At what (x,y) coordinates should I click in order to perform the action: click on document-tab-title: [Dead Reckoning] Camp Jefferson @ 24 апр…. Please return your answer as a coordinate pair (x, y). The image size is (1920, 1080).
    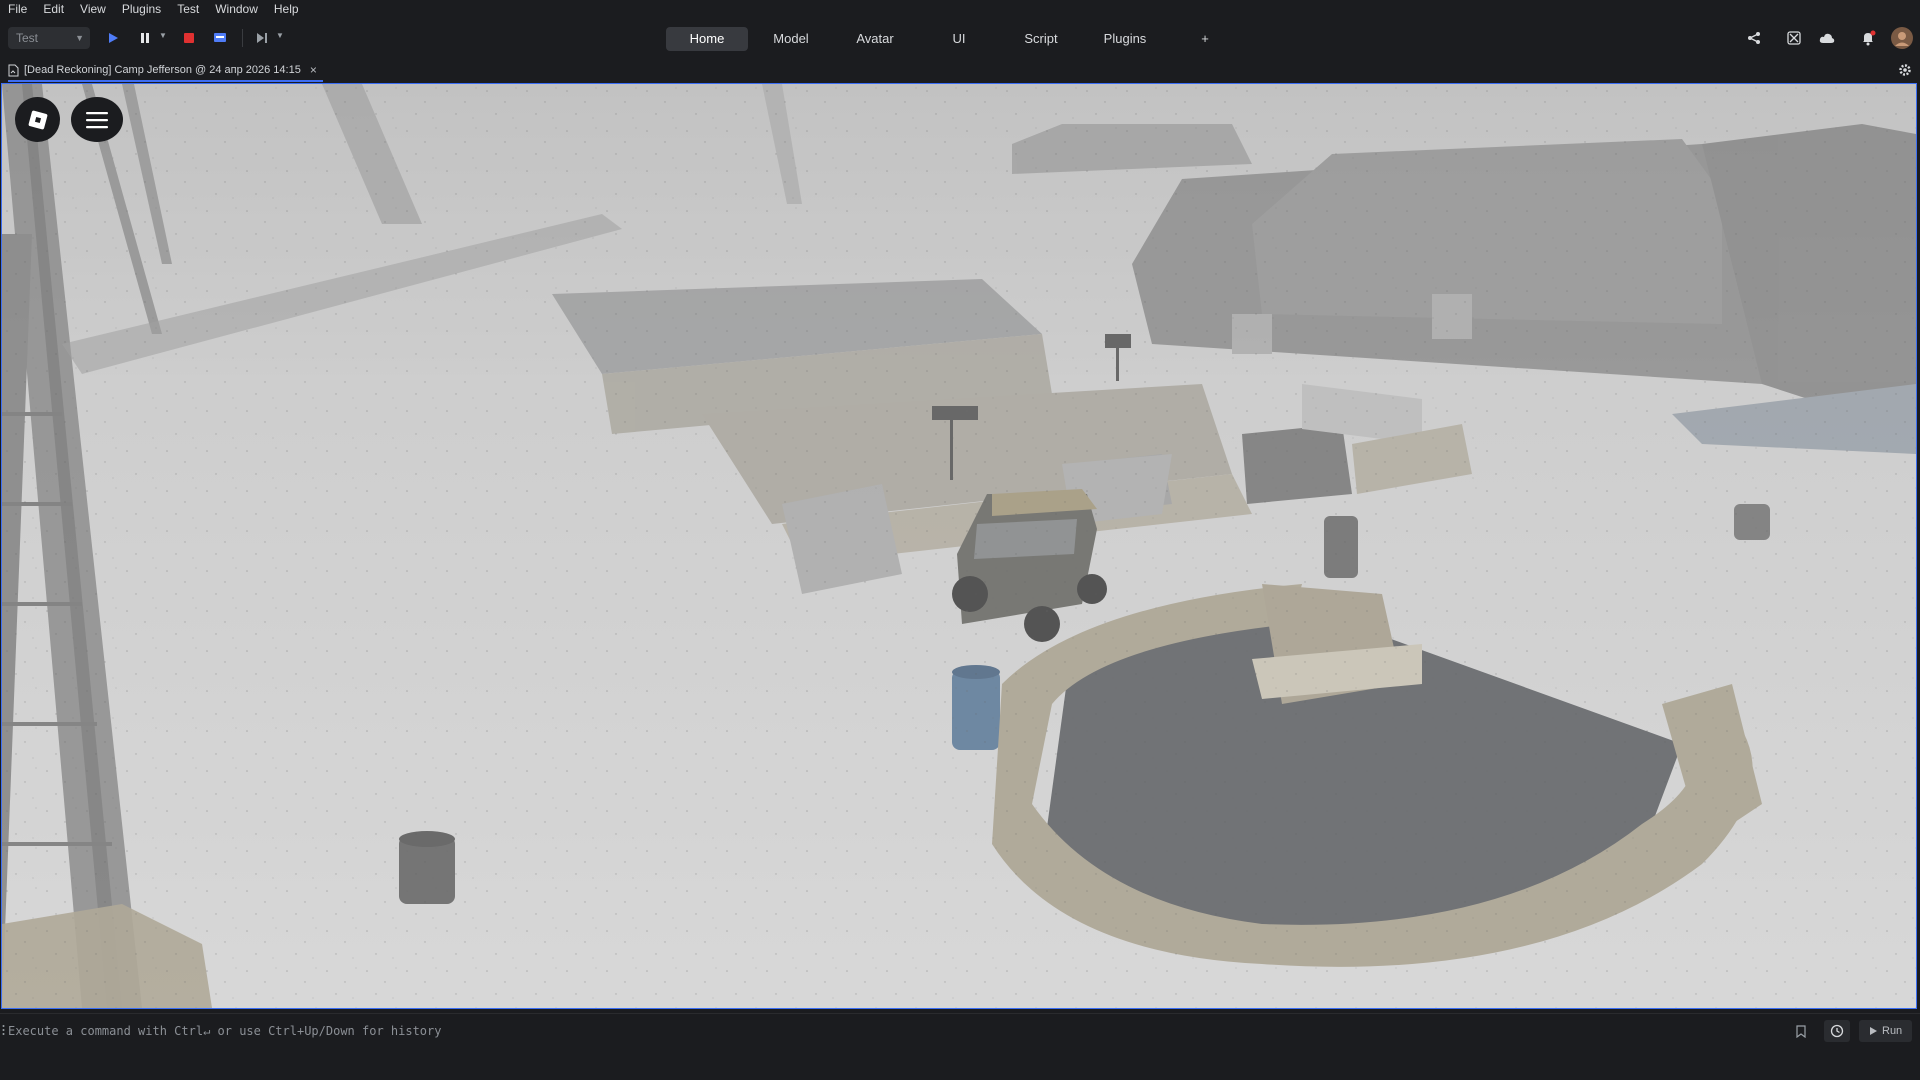
    Looking at the image, I should click on (162, 70).